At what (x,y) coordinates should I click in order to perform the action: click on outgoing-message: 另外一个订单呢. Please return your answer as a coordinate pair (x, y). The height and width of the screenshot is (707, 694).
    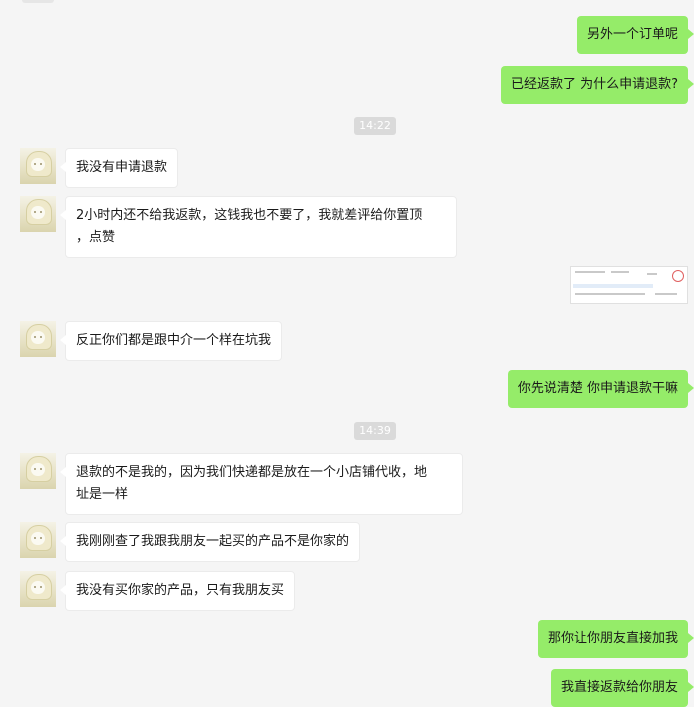
    Looking at the image, I should click on (635, 35).